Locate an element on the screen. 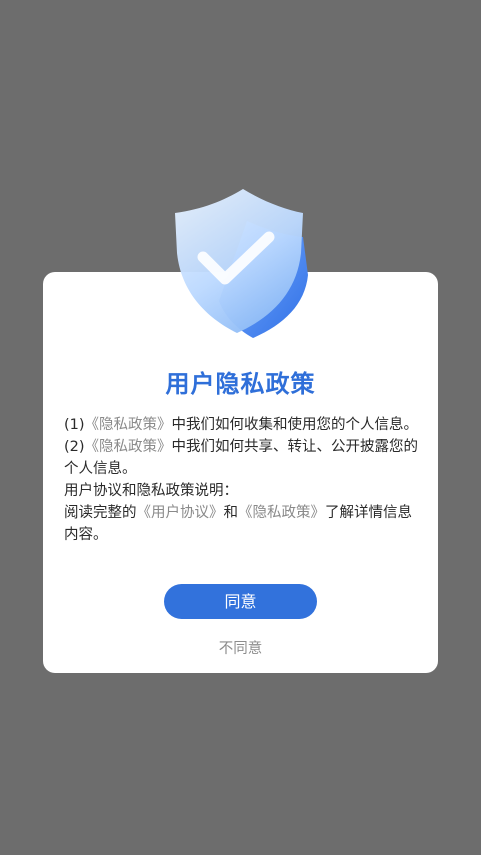  privacy-policy-link-1: 《隐私政策》 is located at coordinates (128, 425).